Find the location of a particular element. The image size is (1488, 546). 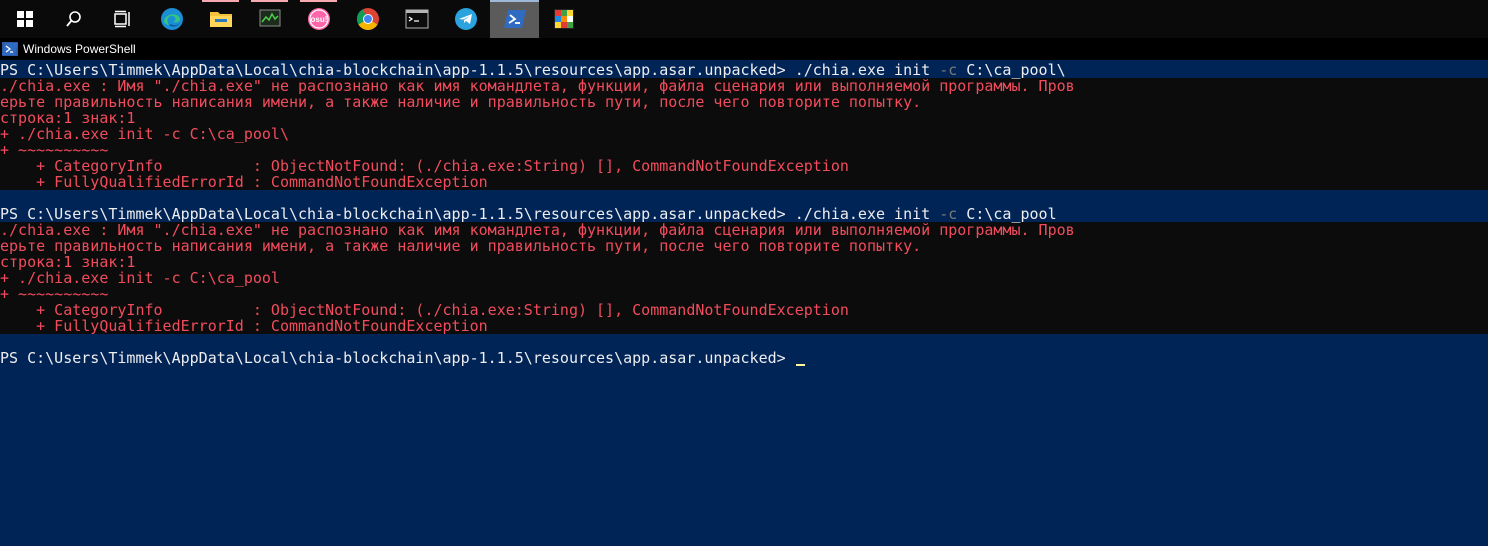

terminal-icon is located at coordinates (416, 19).